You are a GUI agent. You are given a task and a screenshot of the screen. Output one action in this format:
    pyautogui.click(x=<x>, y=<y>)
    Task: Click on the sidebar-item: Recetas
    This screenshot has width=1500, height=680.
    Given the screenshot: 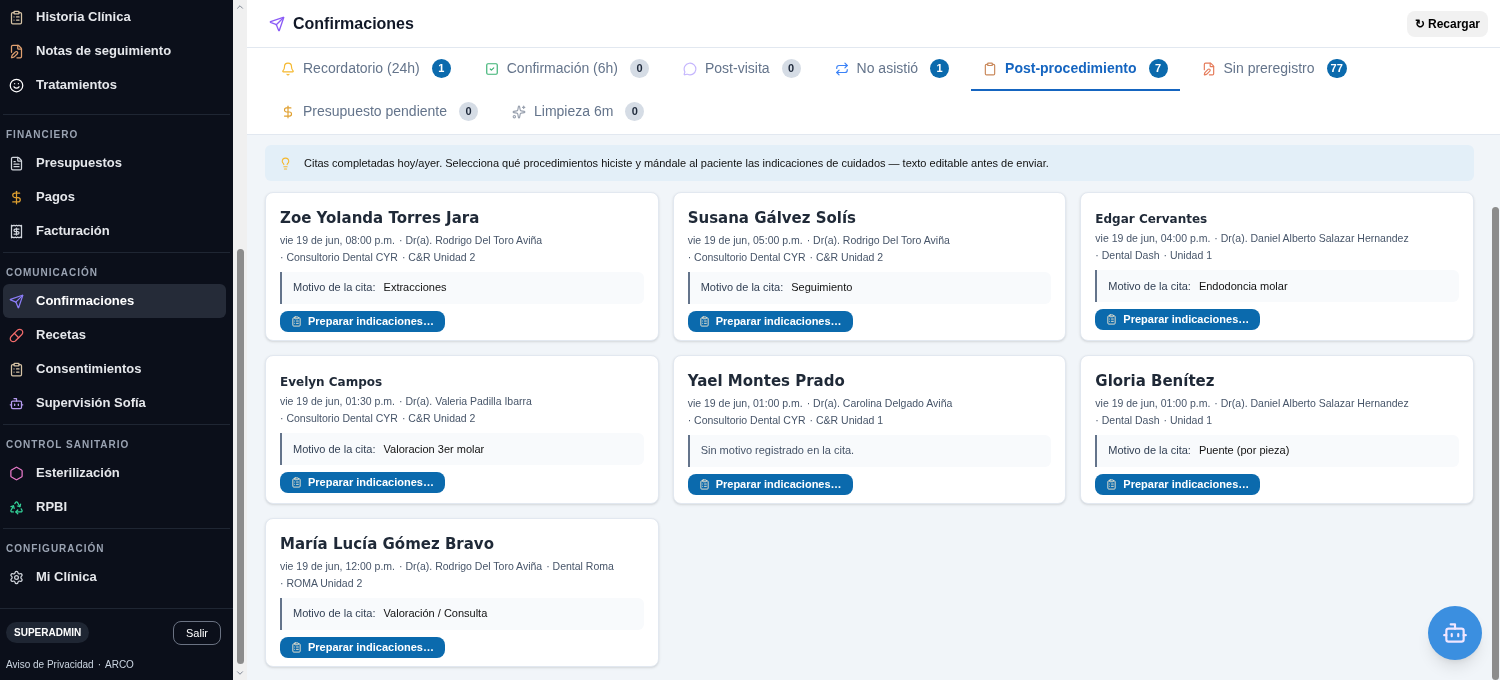 What is the action you would take?
    pyautogui.click(x=114, y=335)
    